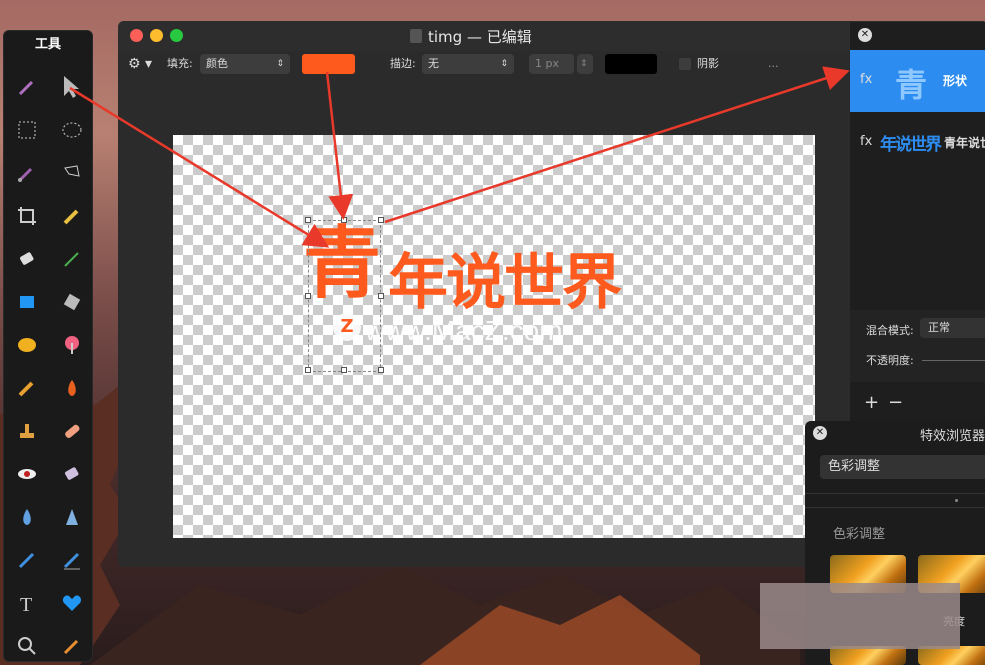  I want to click on effects-browser-title: 特效浏览器, so click(952, 436).